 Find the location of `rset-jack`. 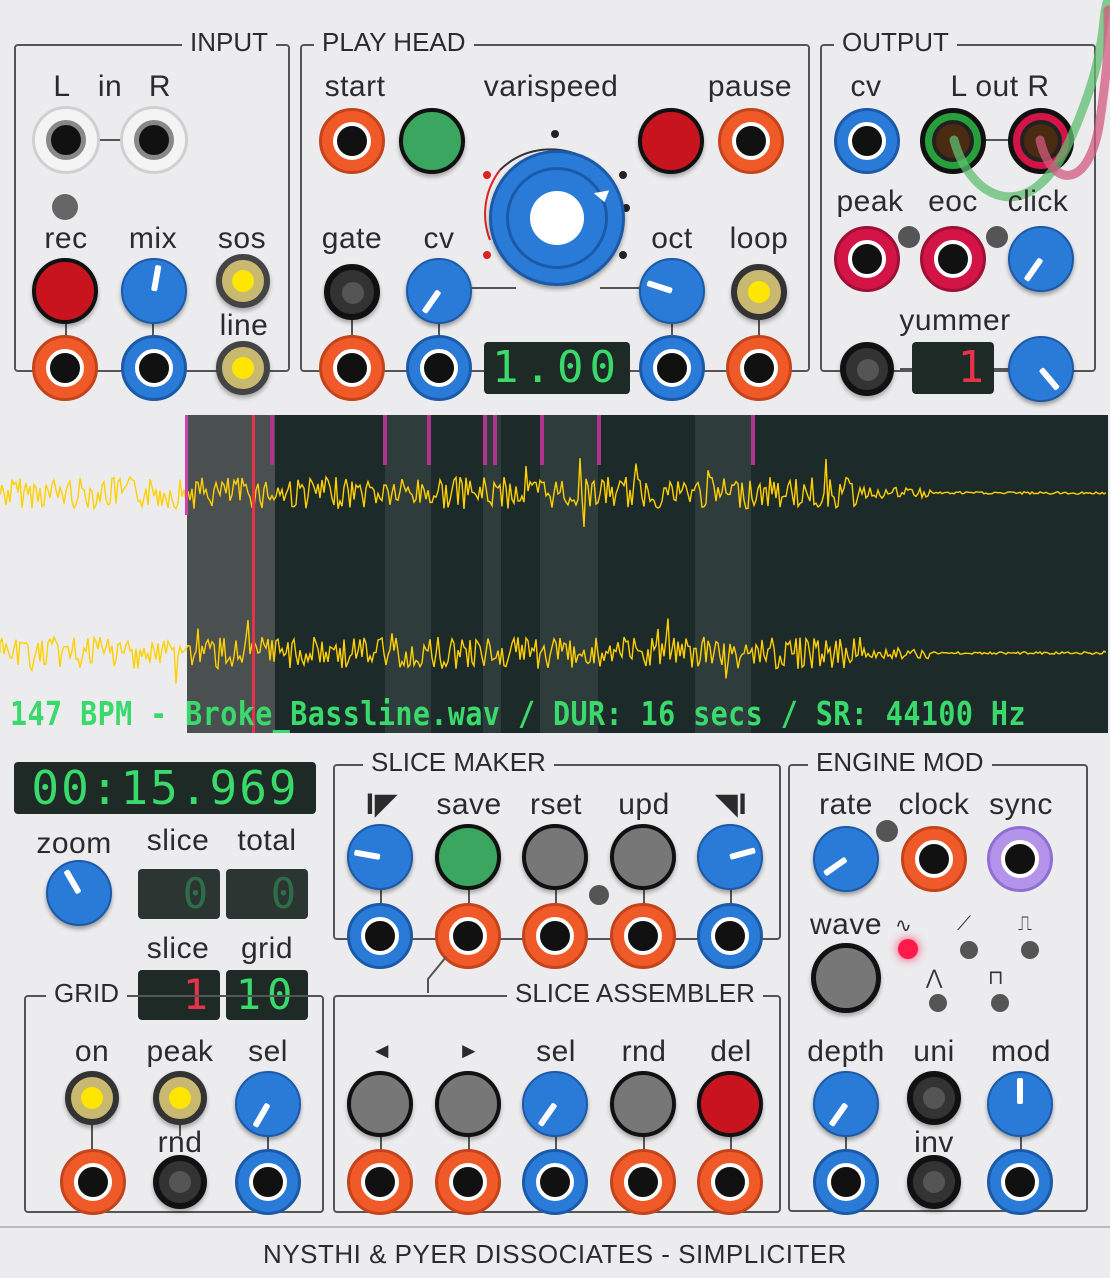

rset-jack is located at coordinates (555, 936).